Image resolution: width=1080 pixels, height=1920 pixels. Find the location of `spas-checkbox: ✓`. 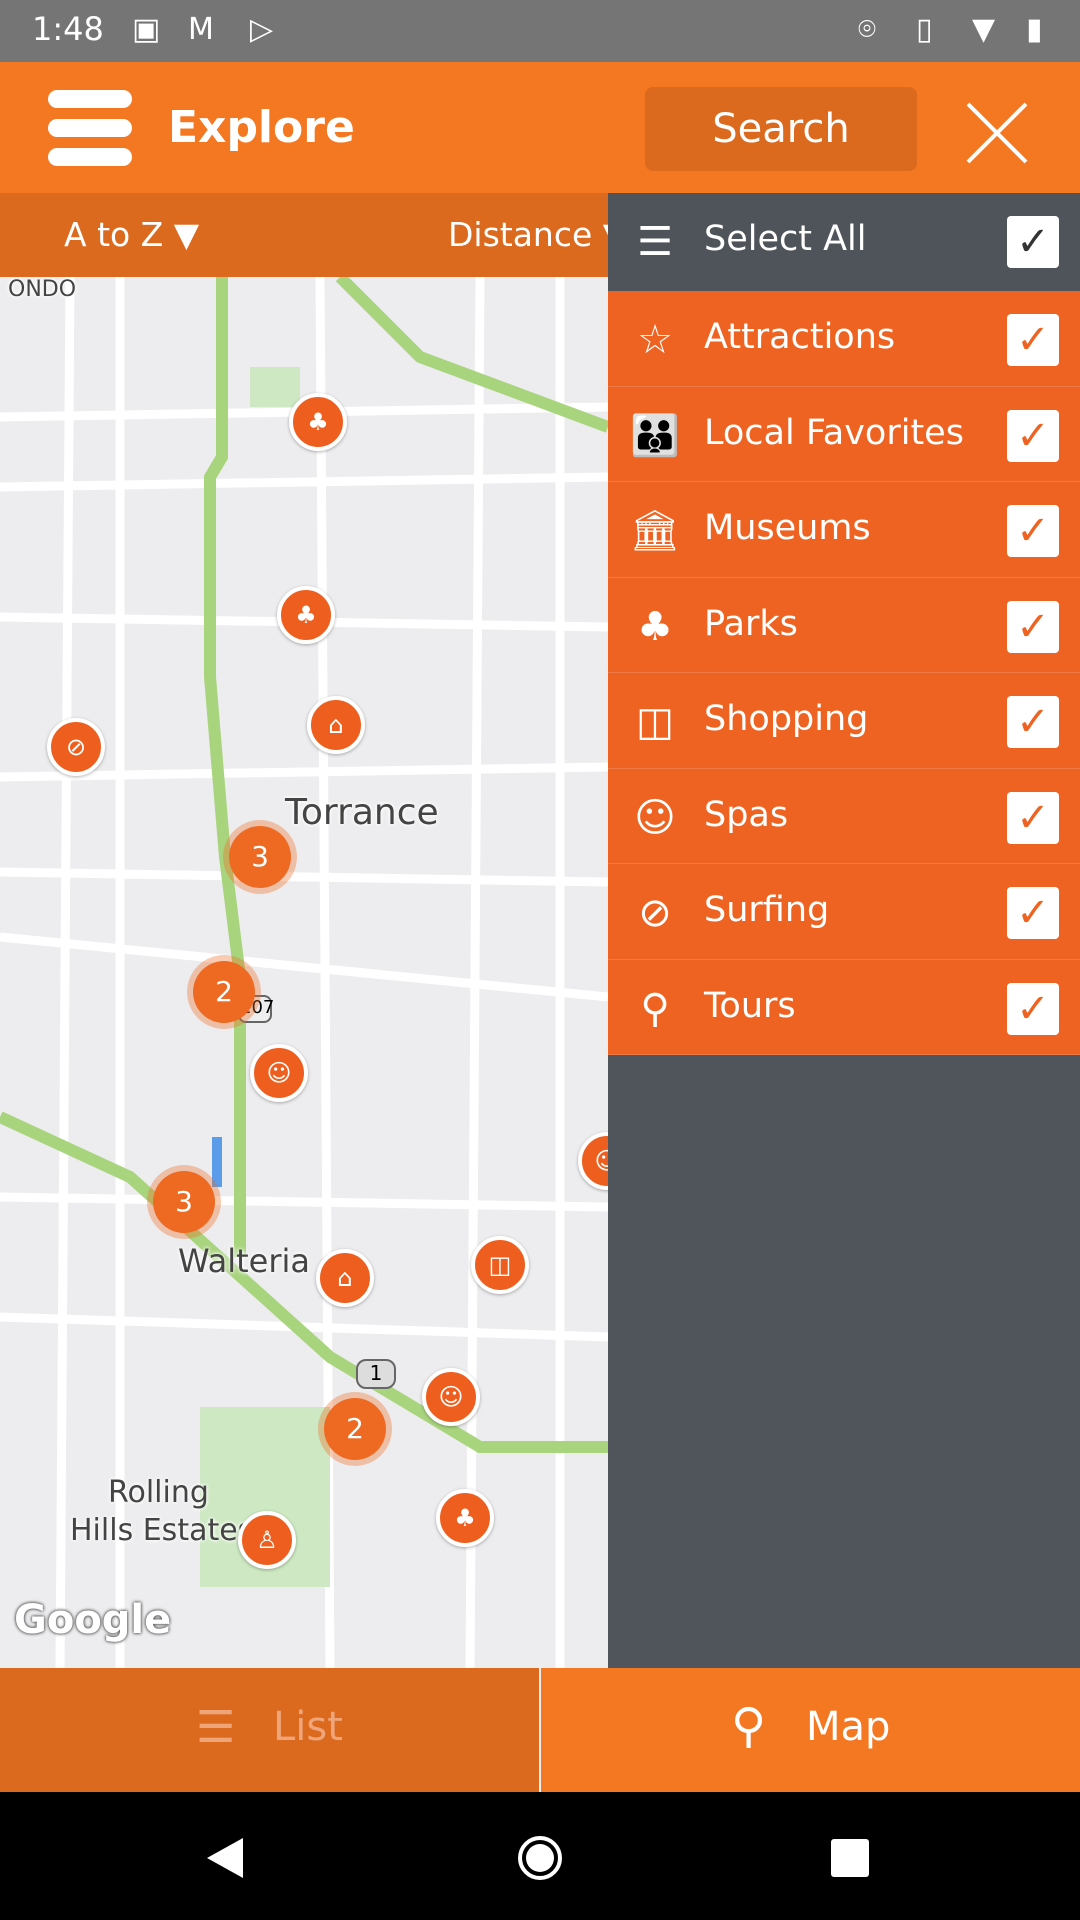

spas-checkbox: ✓ is located at coordinates (1033, 817).